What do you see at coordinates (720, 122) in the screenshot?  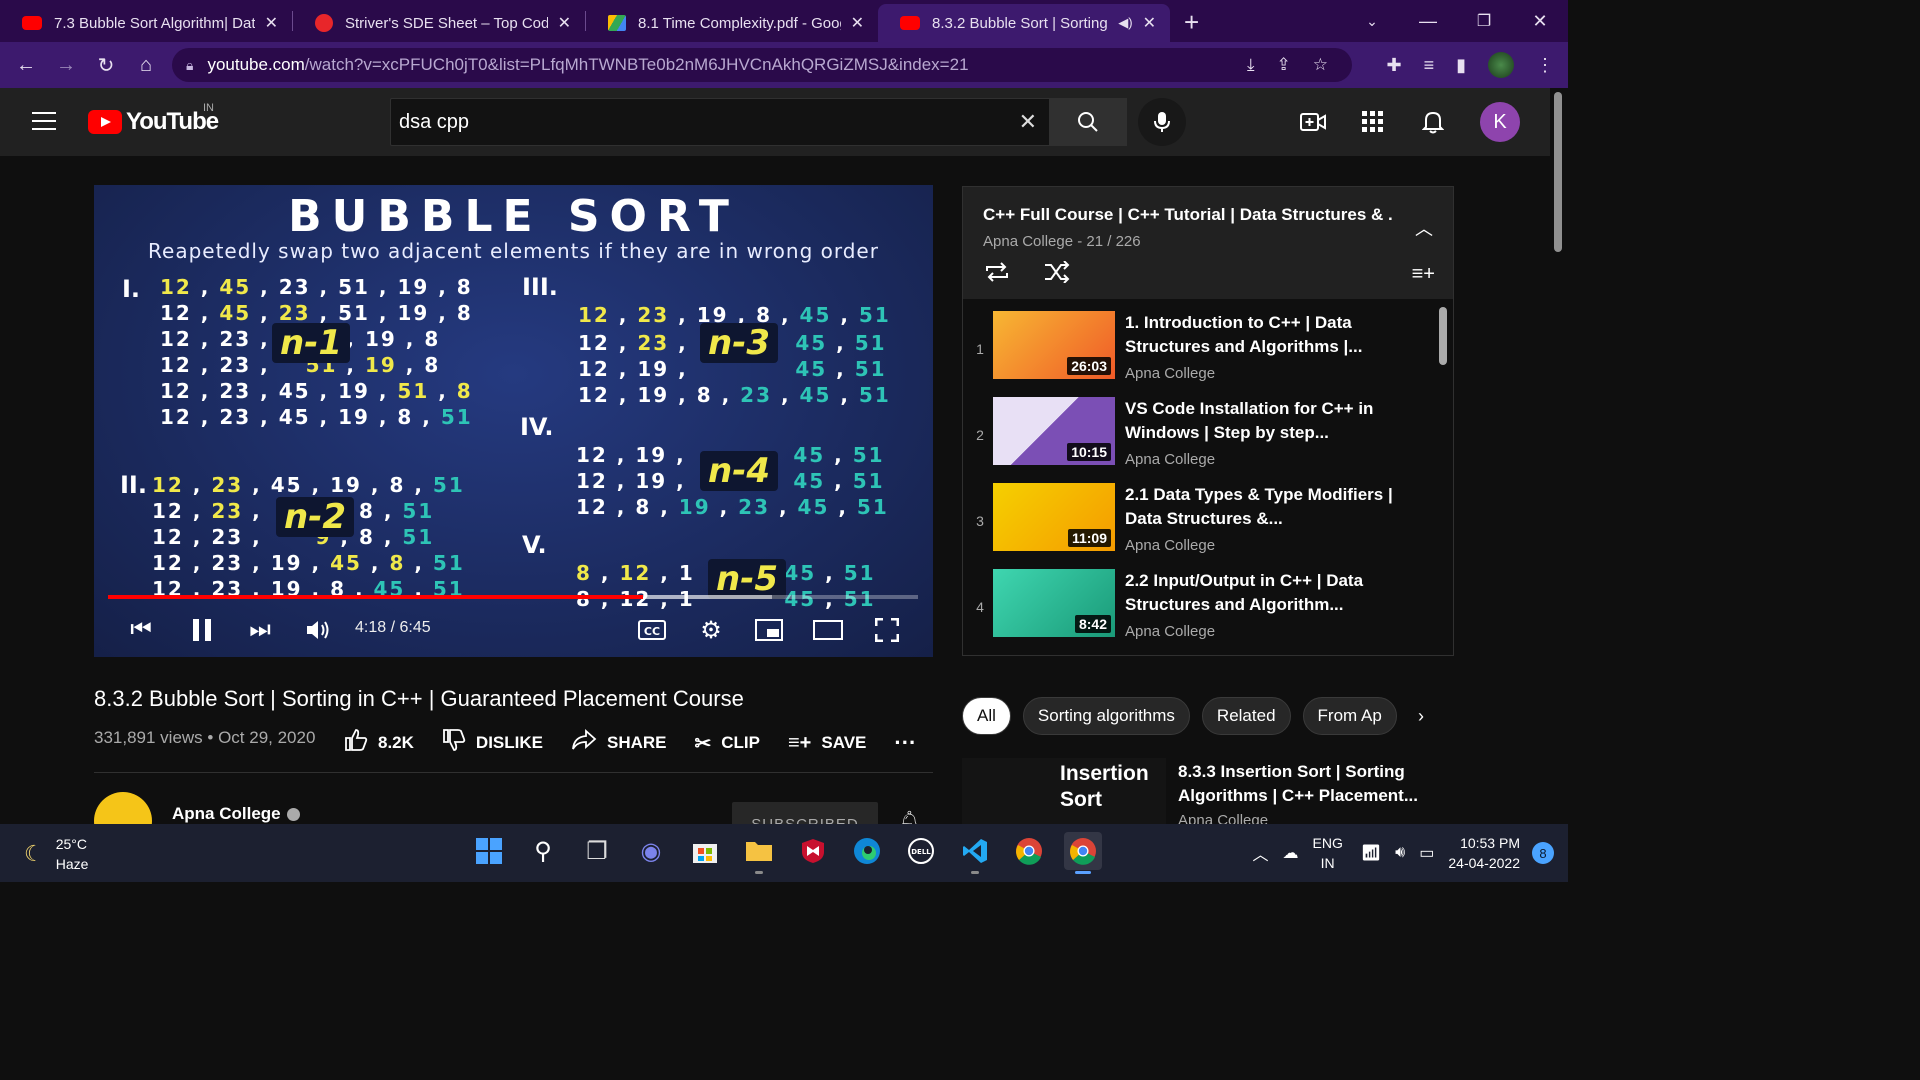 I see `search-input: dsa cpp ✕` at bounding box center [720, 122].